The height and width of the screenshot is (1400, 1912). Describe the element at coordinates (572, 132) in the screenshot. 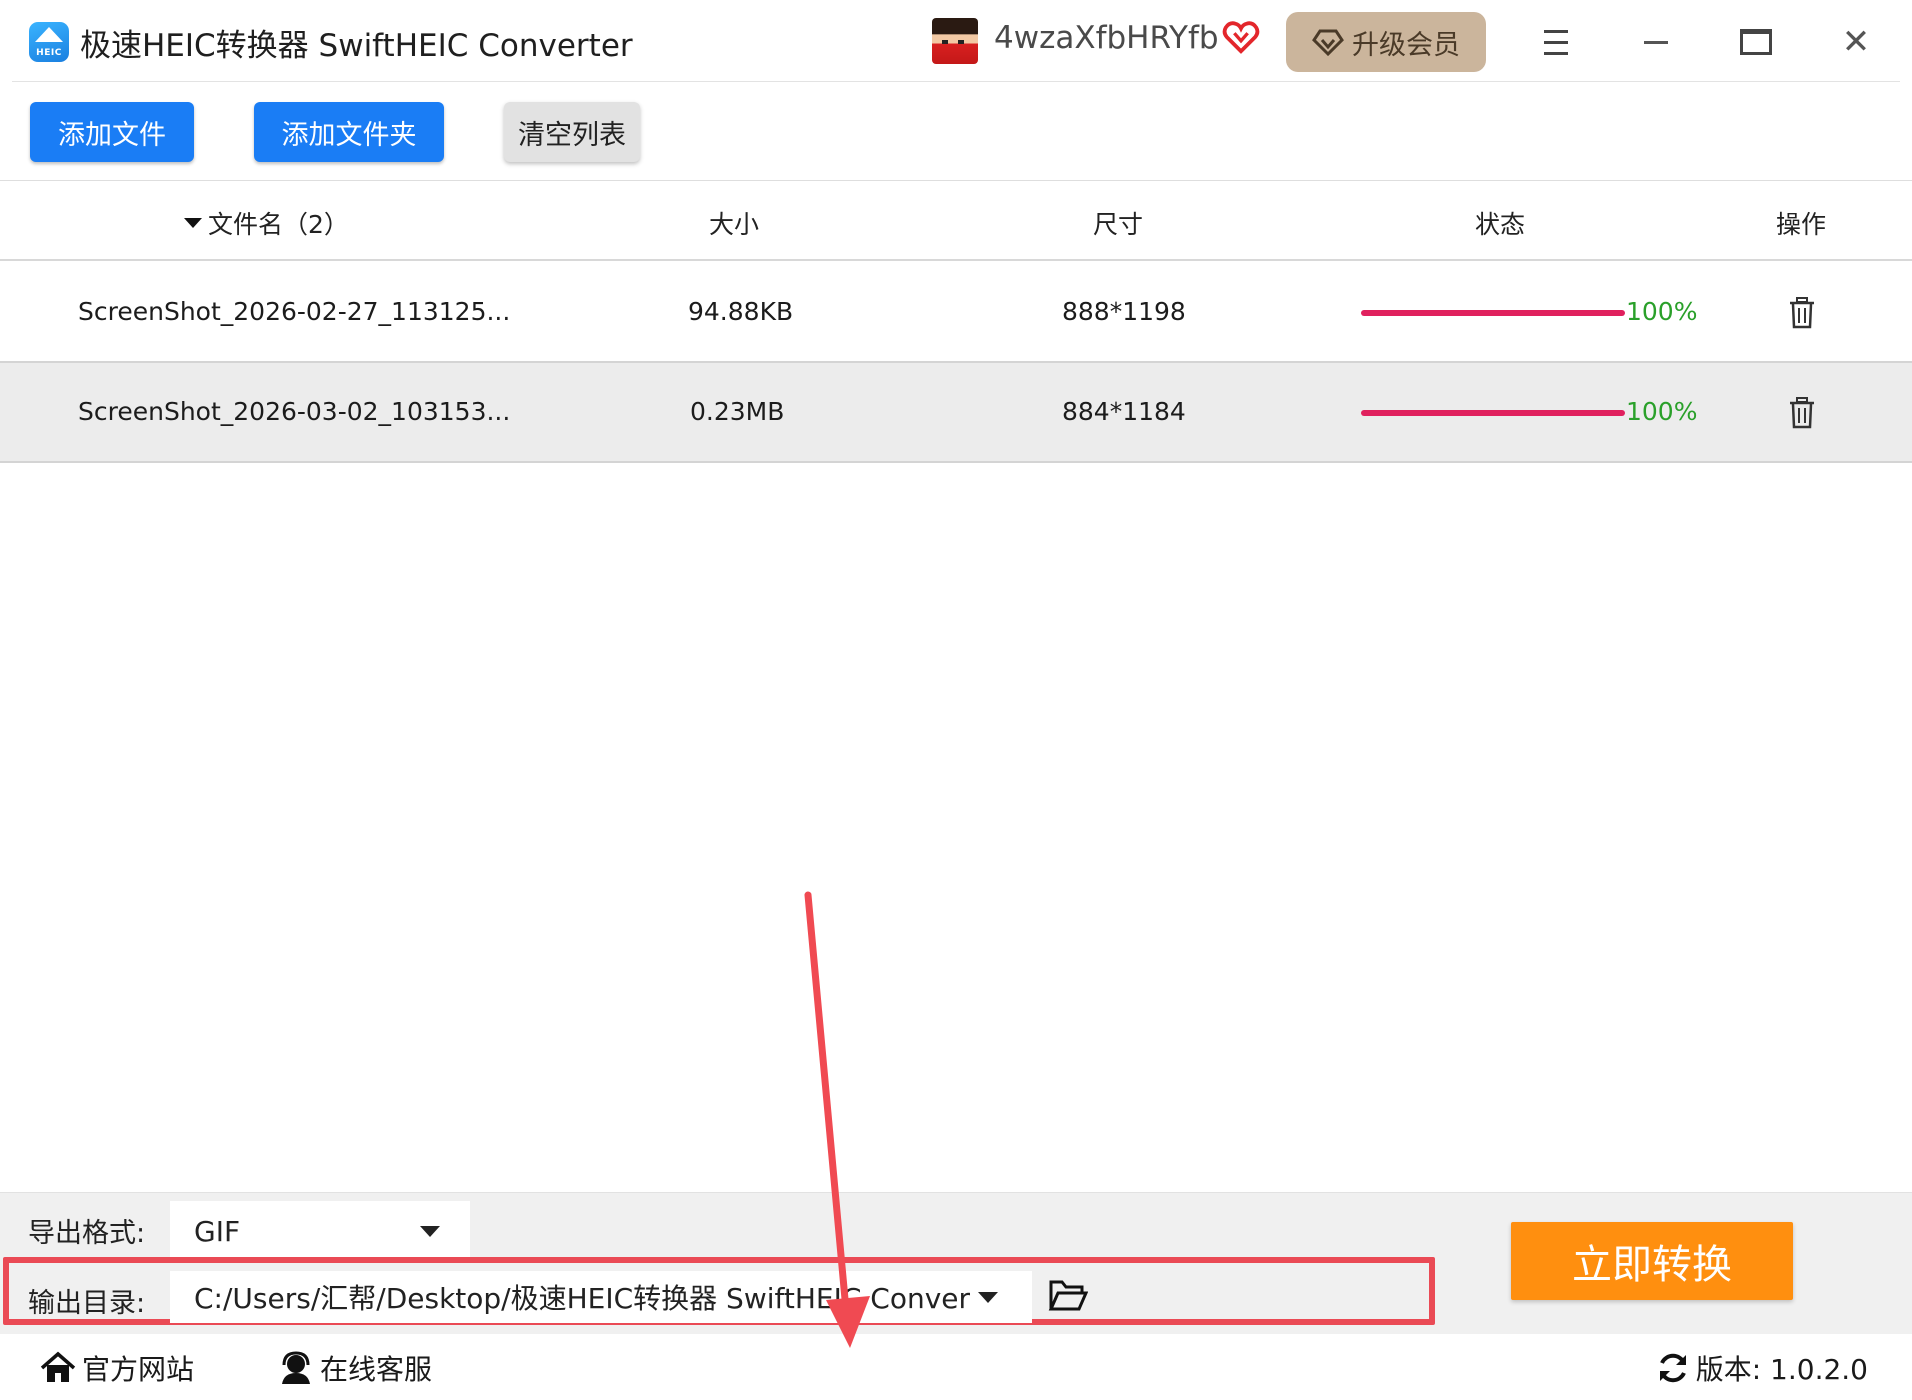

I see `clear-list-button: 清空列表` at that location.